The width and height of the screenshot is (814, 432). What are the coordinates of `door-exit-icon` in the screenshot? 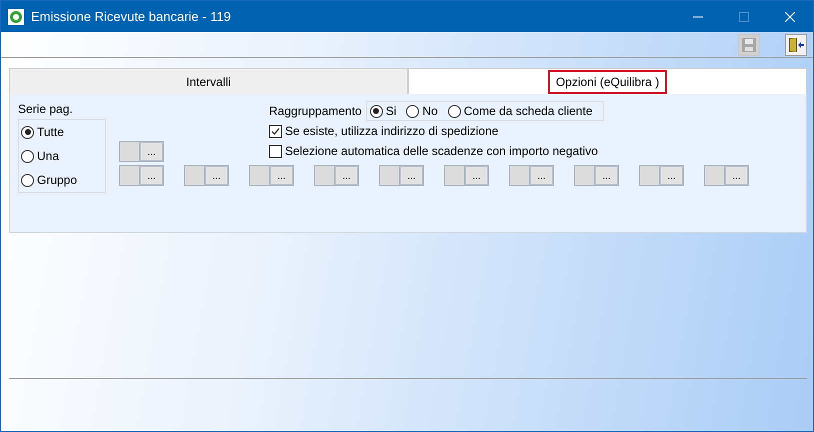 It's located at (796, 44).